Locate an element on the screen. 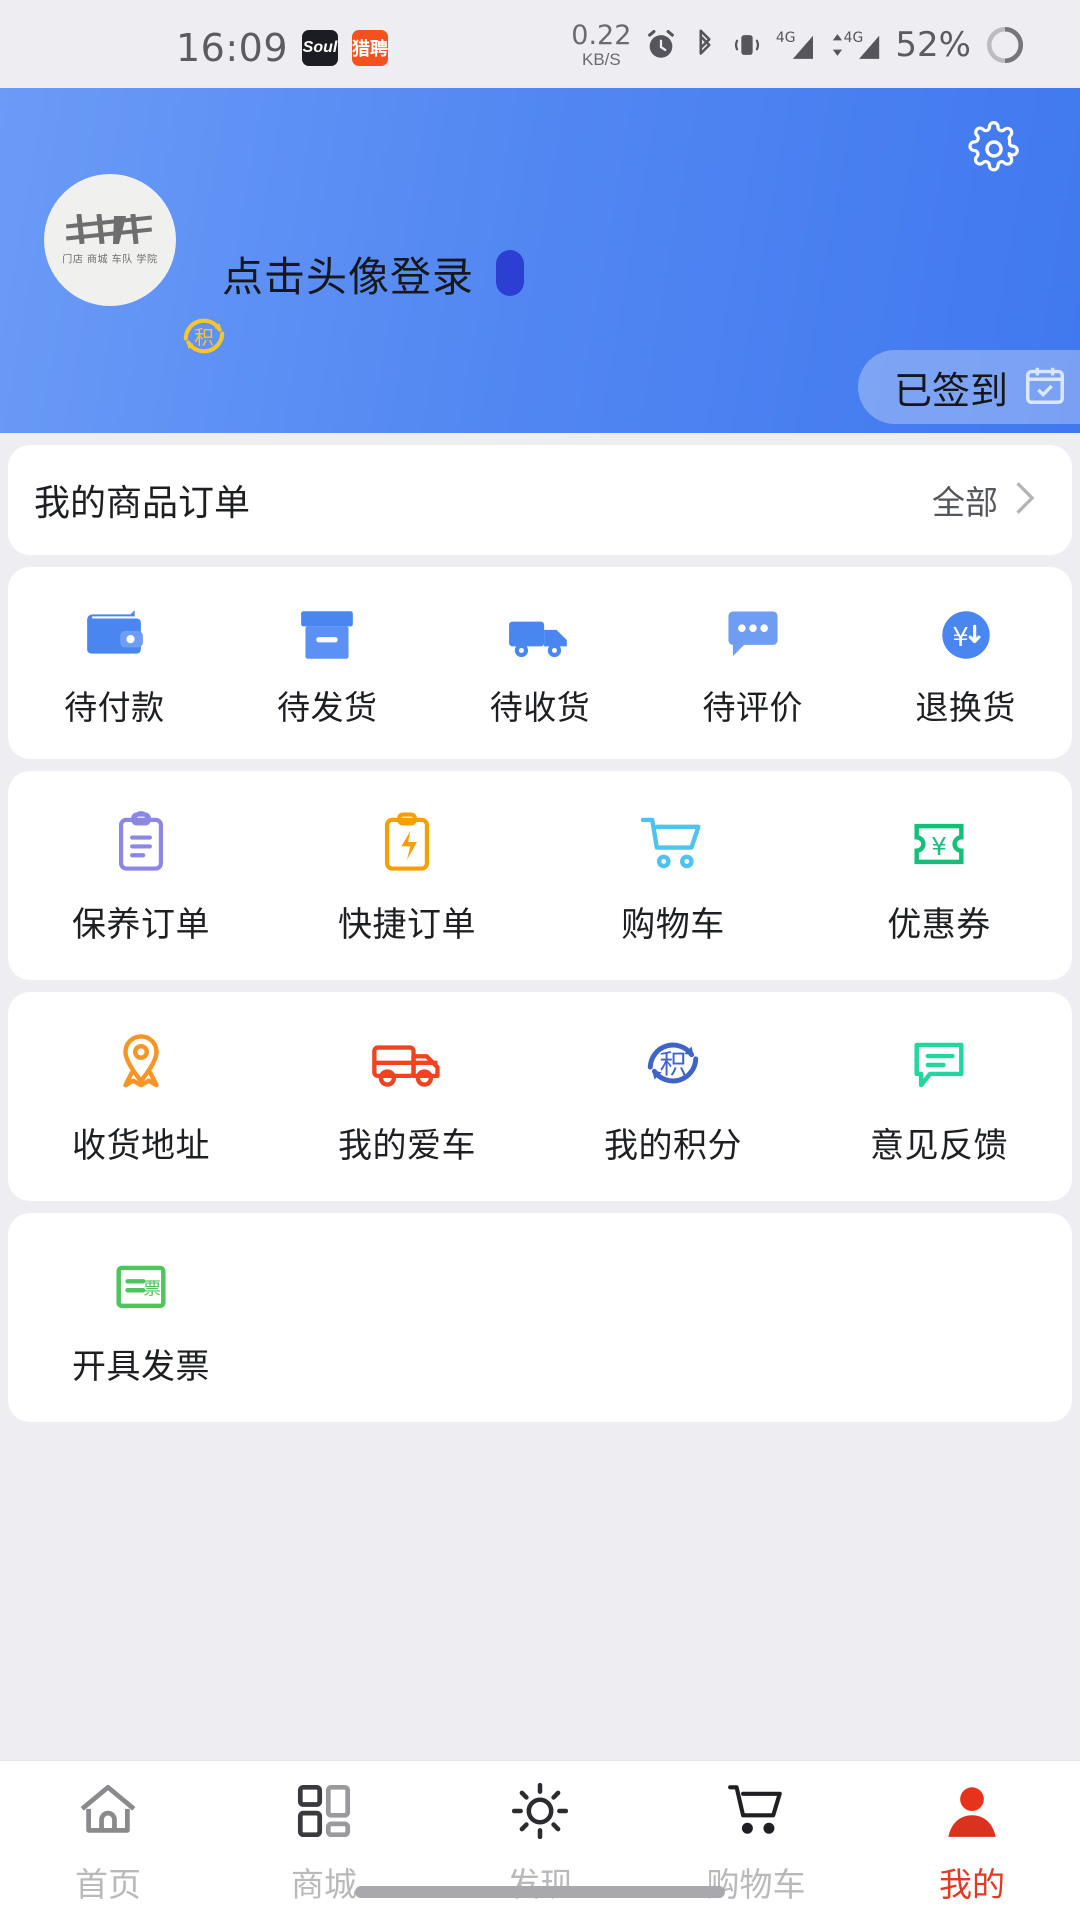 Image resolution: width=1080 pixels, height=1920 pixels. order-status-label: 待付款 is located at coordinates (114, 707).